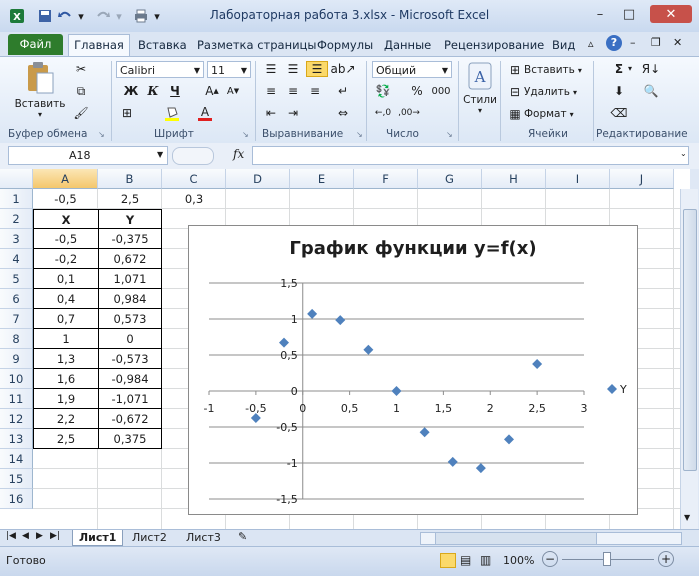  Describe the element at coordinates (175, 91) in the screenshot. I see `underline-button: Ч` at that location.